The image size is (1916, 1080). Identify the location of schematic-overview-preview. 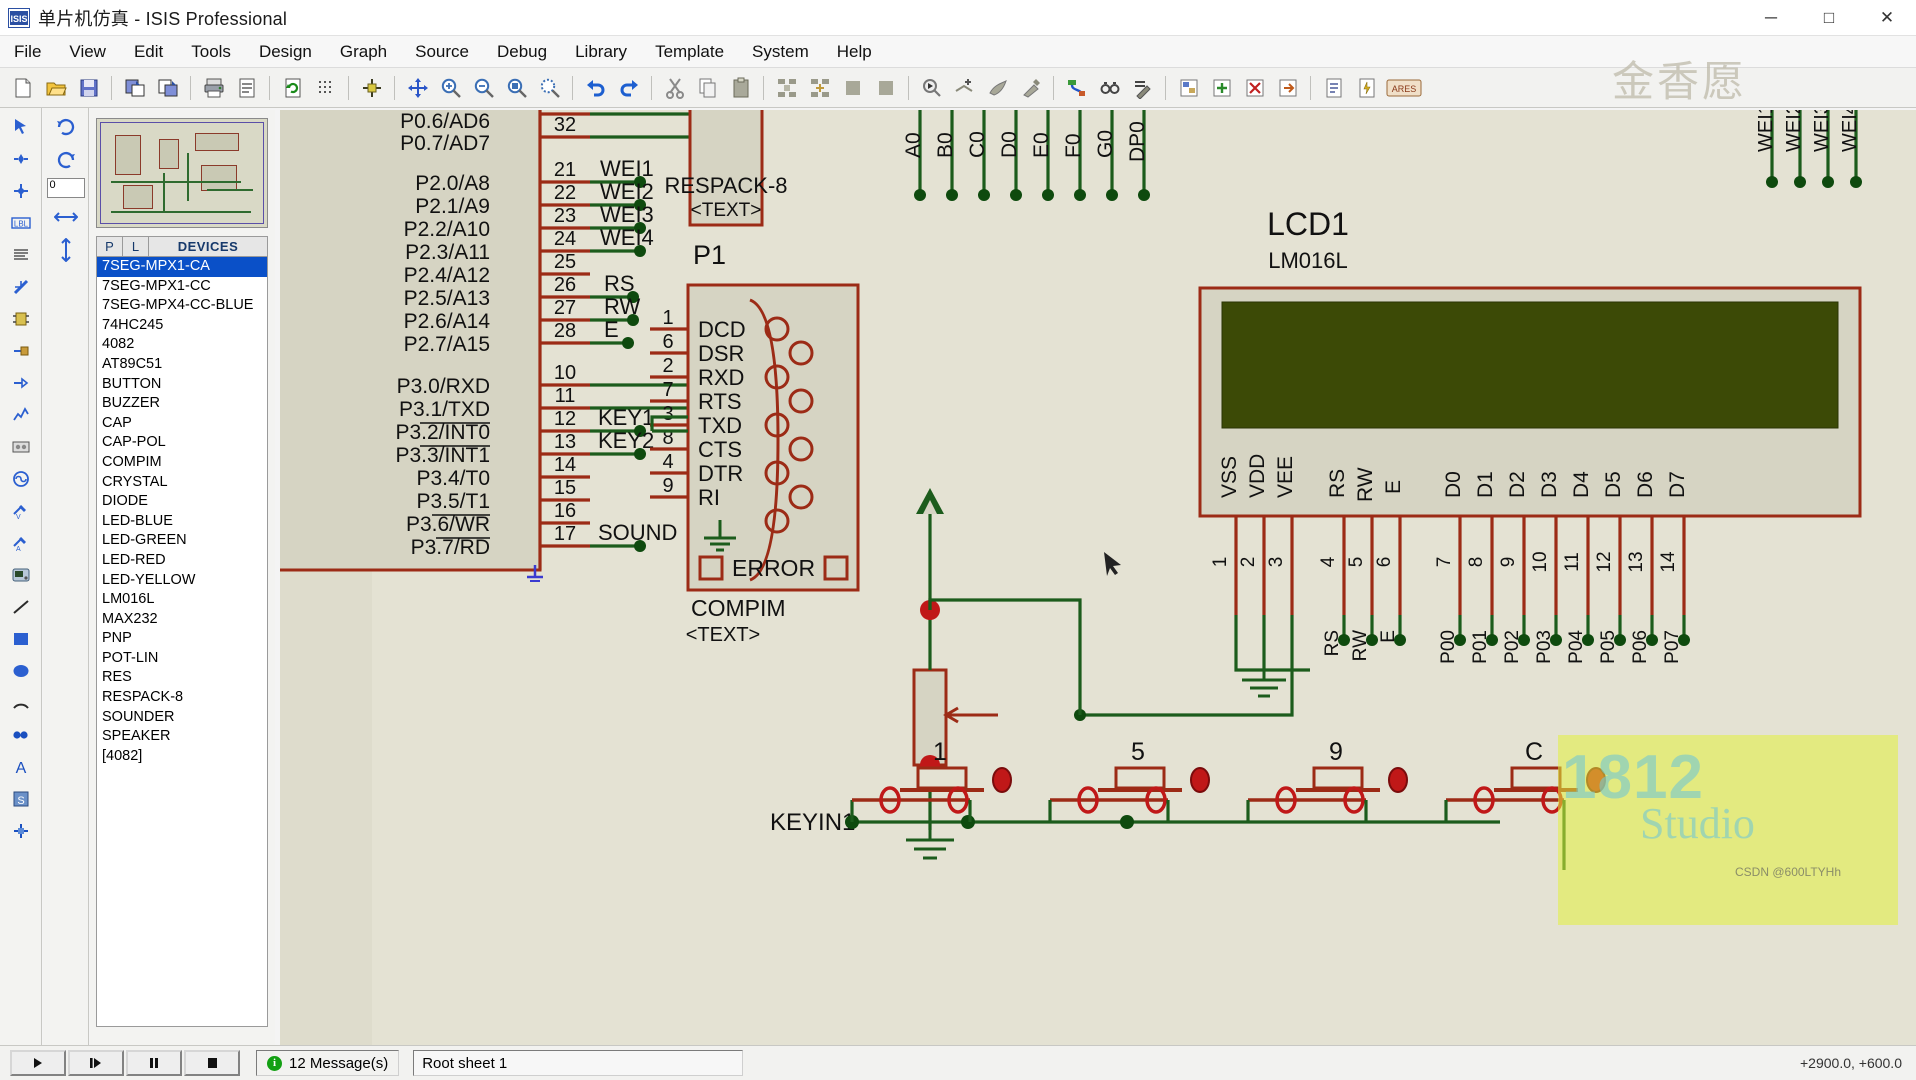
(182, 173).